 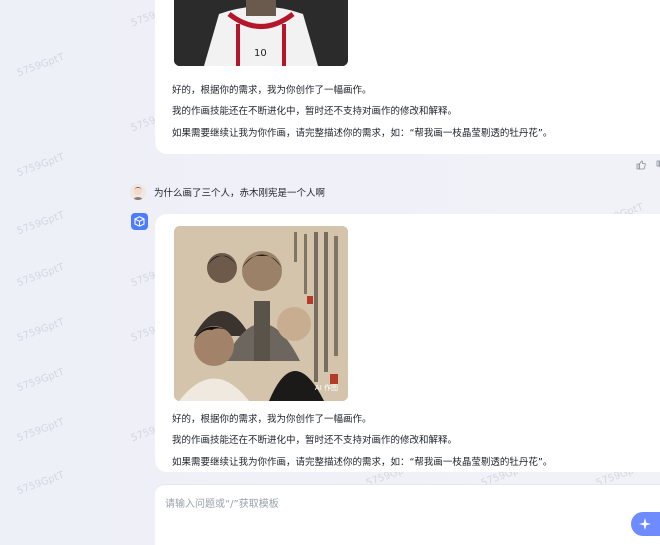 I want to click on assistant-avatar, so click(x=139, y=221).